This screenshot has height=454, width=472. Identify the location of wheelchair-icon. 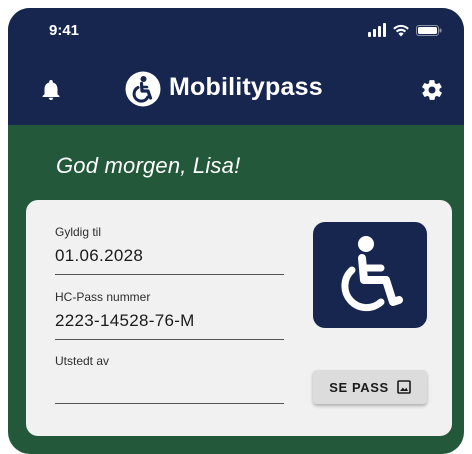
(372, 274).